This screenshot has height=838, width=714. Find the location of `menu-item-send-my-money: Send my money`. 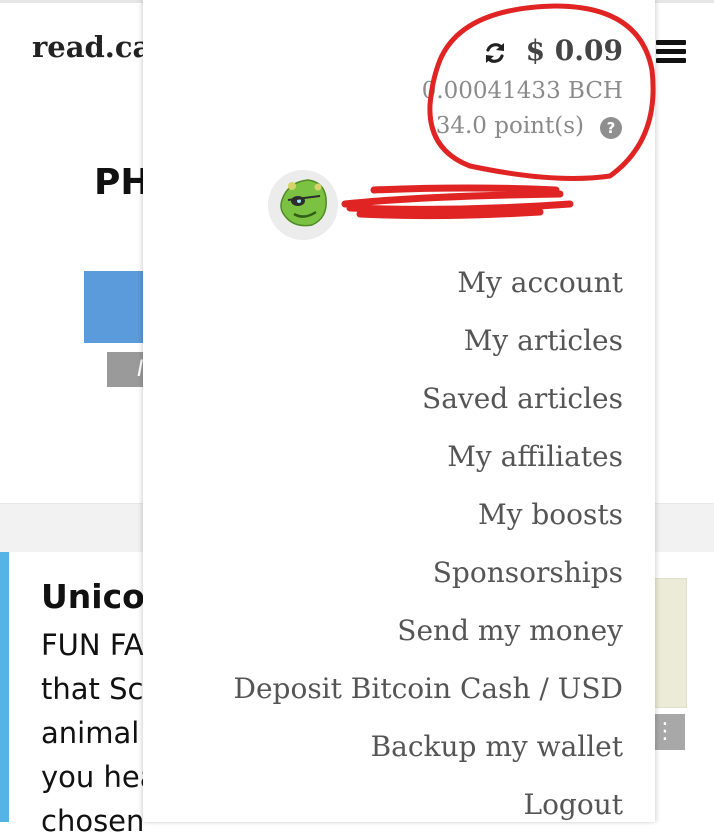

menu-item-send-my-money: Send my money is located at coordinates (510, 630).